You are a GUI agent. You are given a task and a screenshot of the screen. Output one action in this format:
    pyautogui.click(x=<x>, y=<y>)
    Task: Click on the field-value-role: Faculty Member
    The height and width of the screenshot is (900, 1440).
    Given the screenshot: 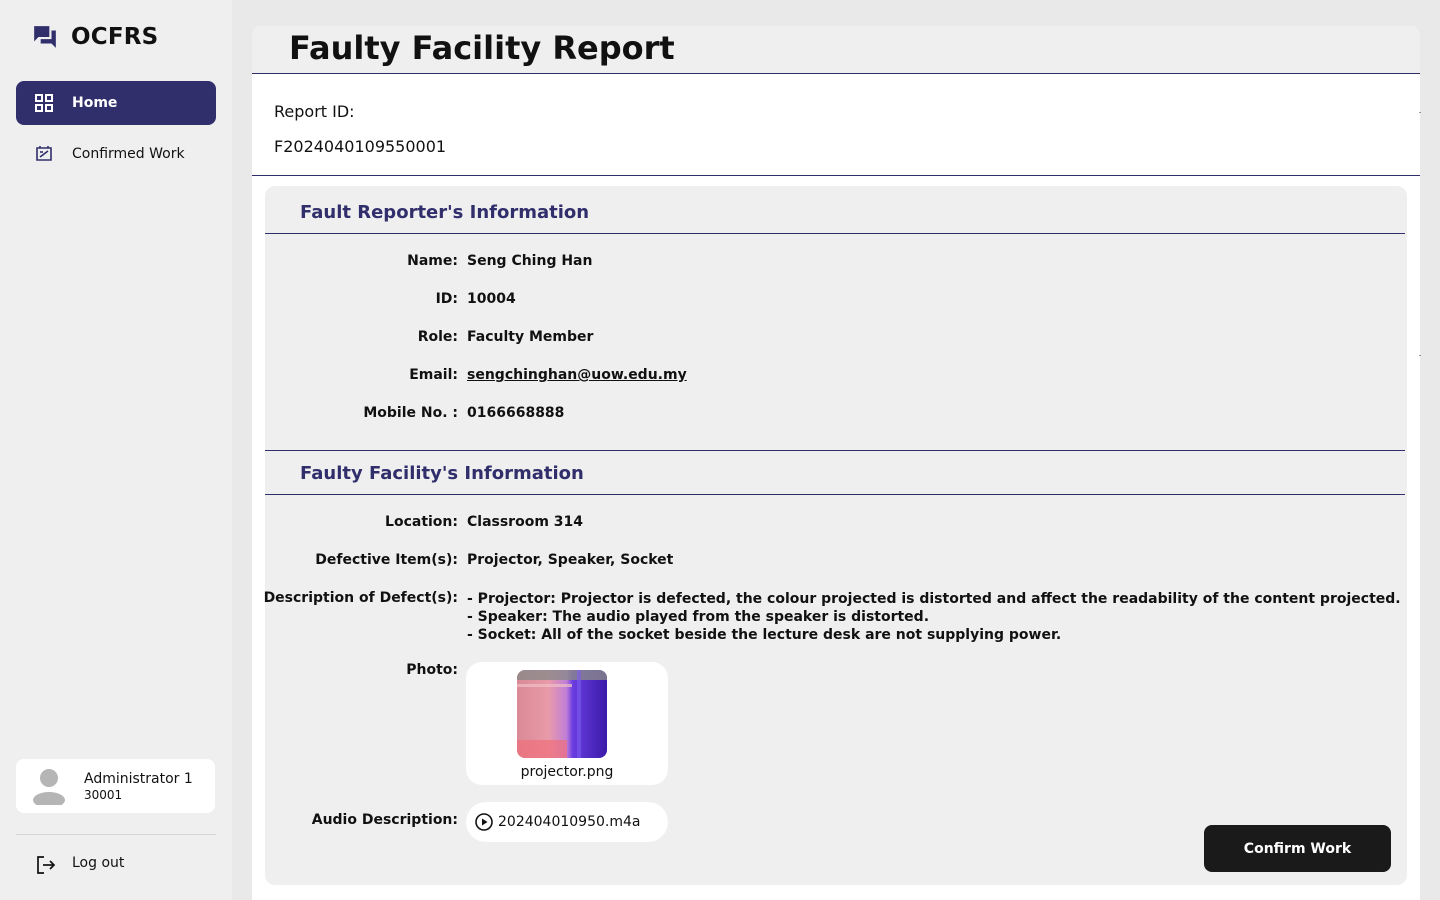 What is the action you would take?
    pyautogui.click(x=530, y=337)
    